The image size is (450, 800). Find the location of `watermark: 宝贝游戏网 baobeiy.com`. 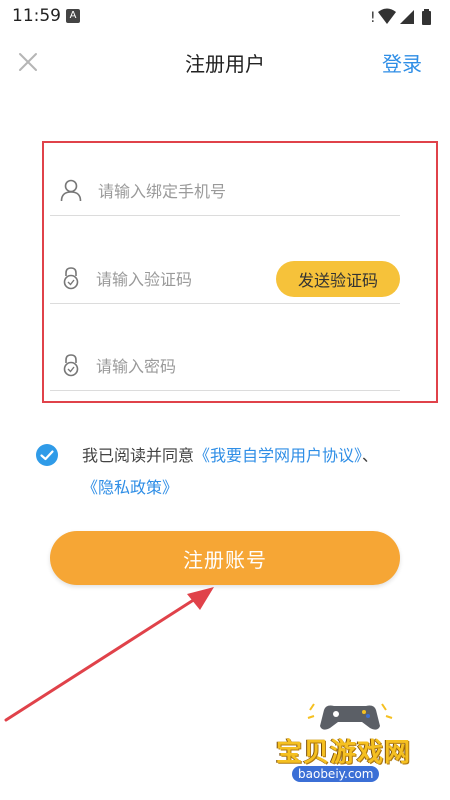

watermark: 宝贝游戏网 baobeiy.com is located at coordinates (350, 748).